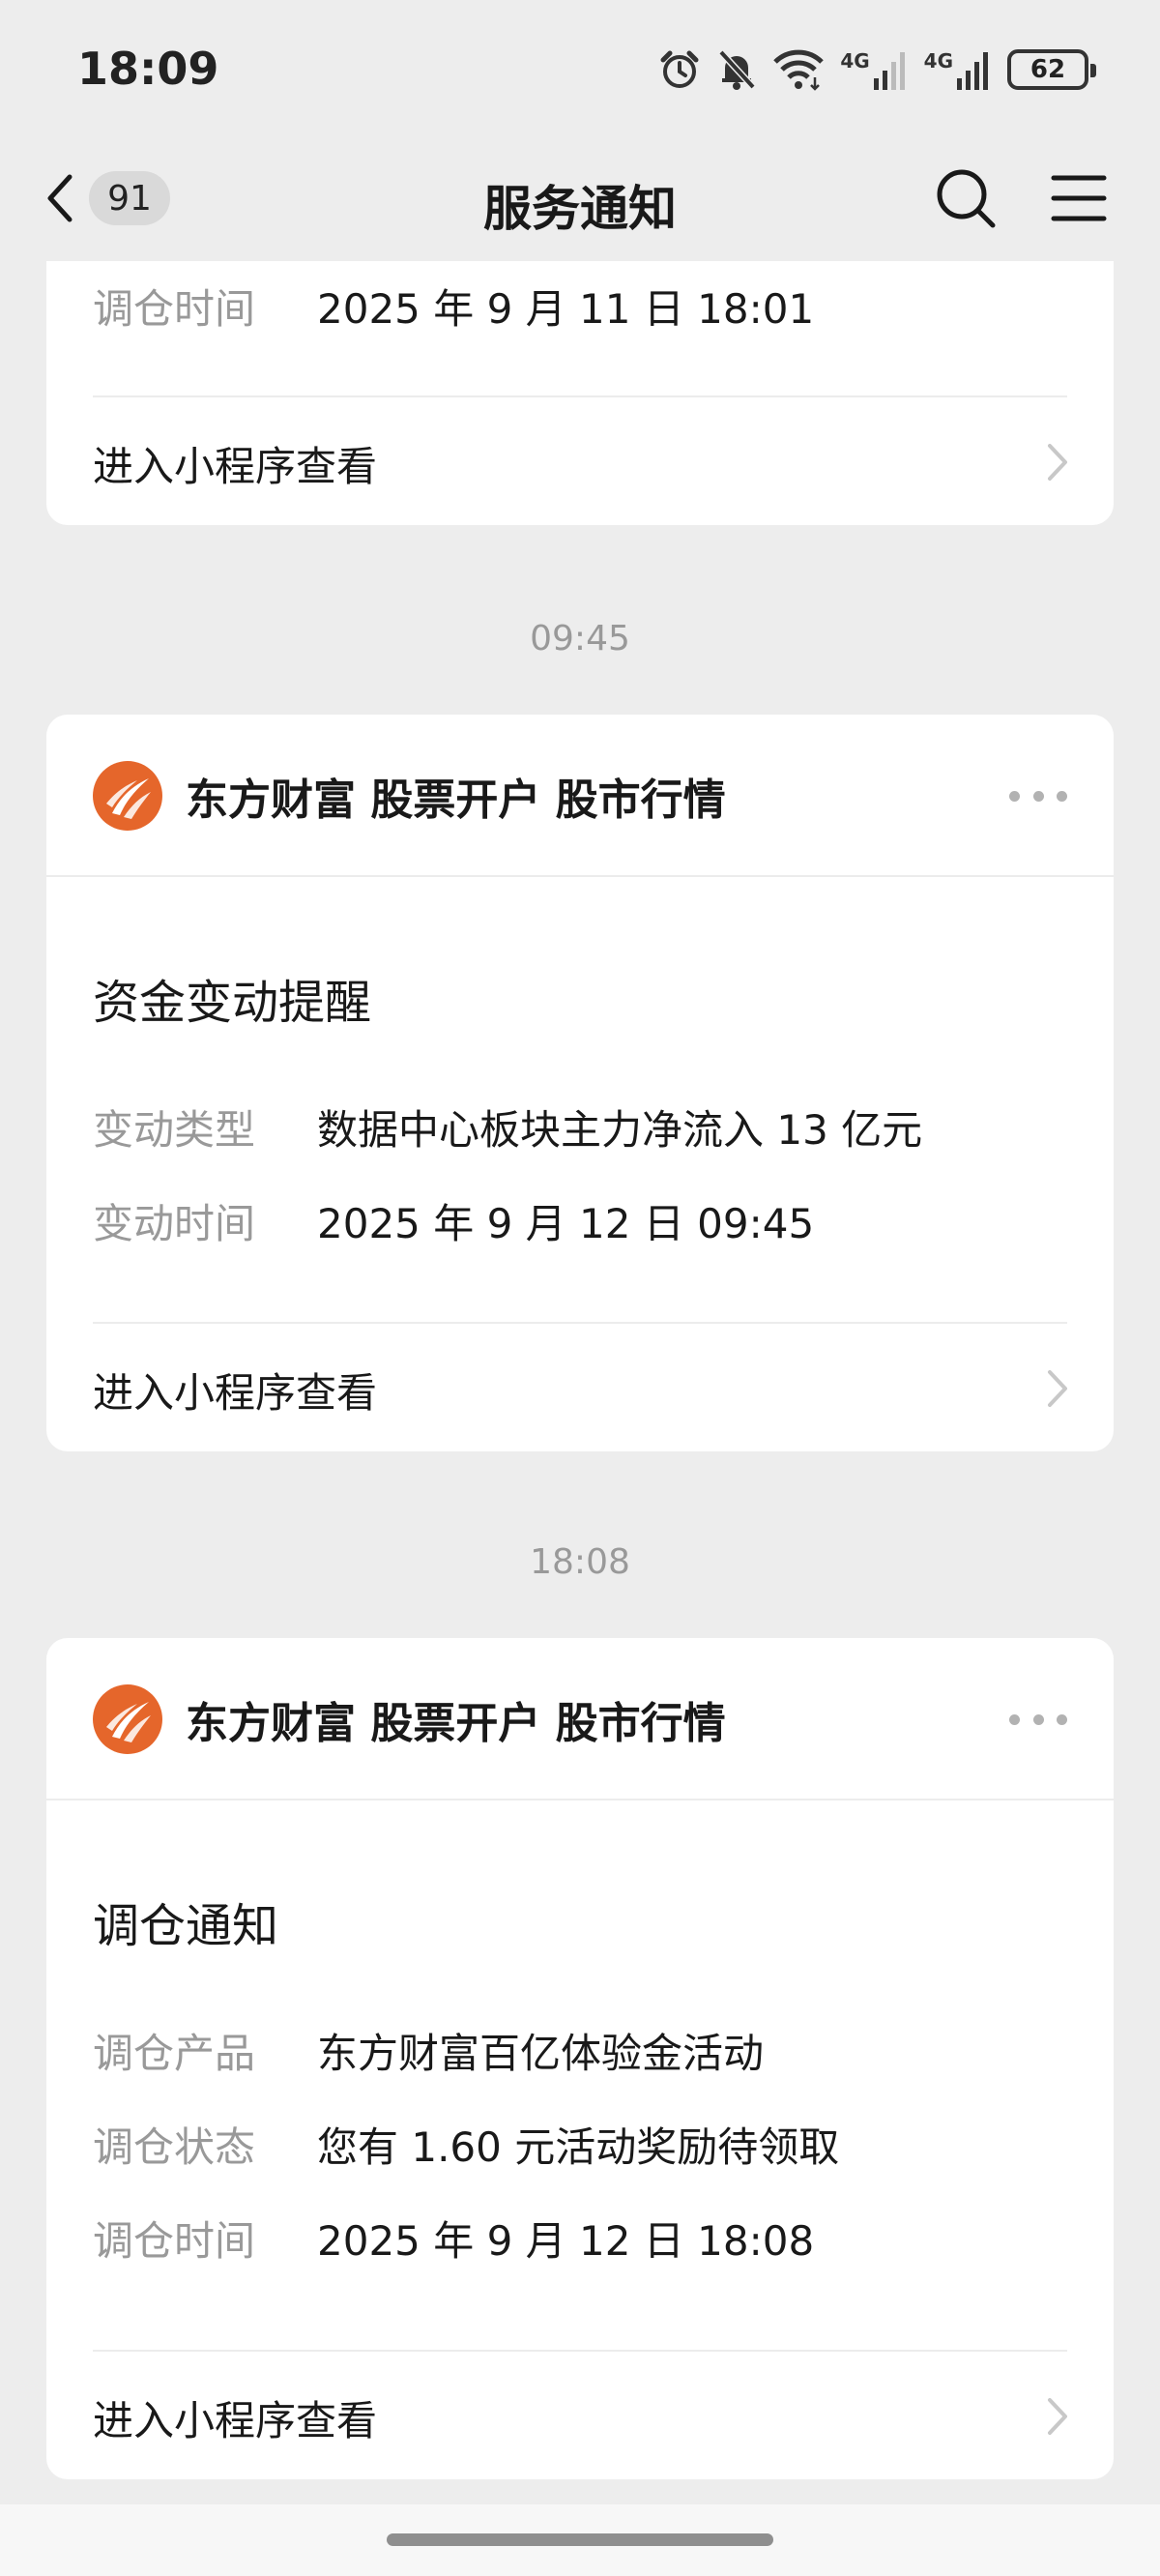  I want to click on bottom-bar, so click(580, 2540).